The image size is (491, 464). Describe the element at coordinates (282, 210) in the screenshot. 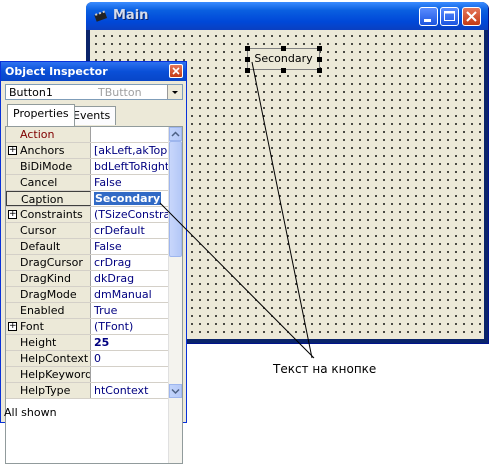

I see `callout-line-button` at that location.